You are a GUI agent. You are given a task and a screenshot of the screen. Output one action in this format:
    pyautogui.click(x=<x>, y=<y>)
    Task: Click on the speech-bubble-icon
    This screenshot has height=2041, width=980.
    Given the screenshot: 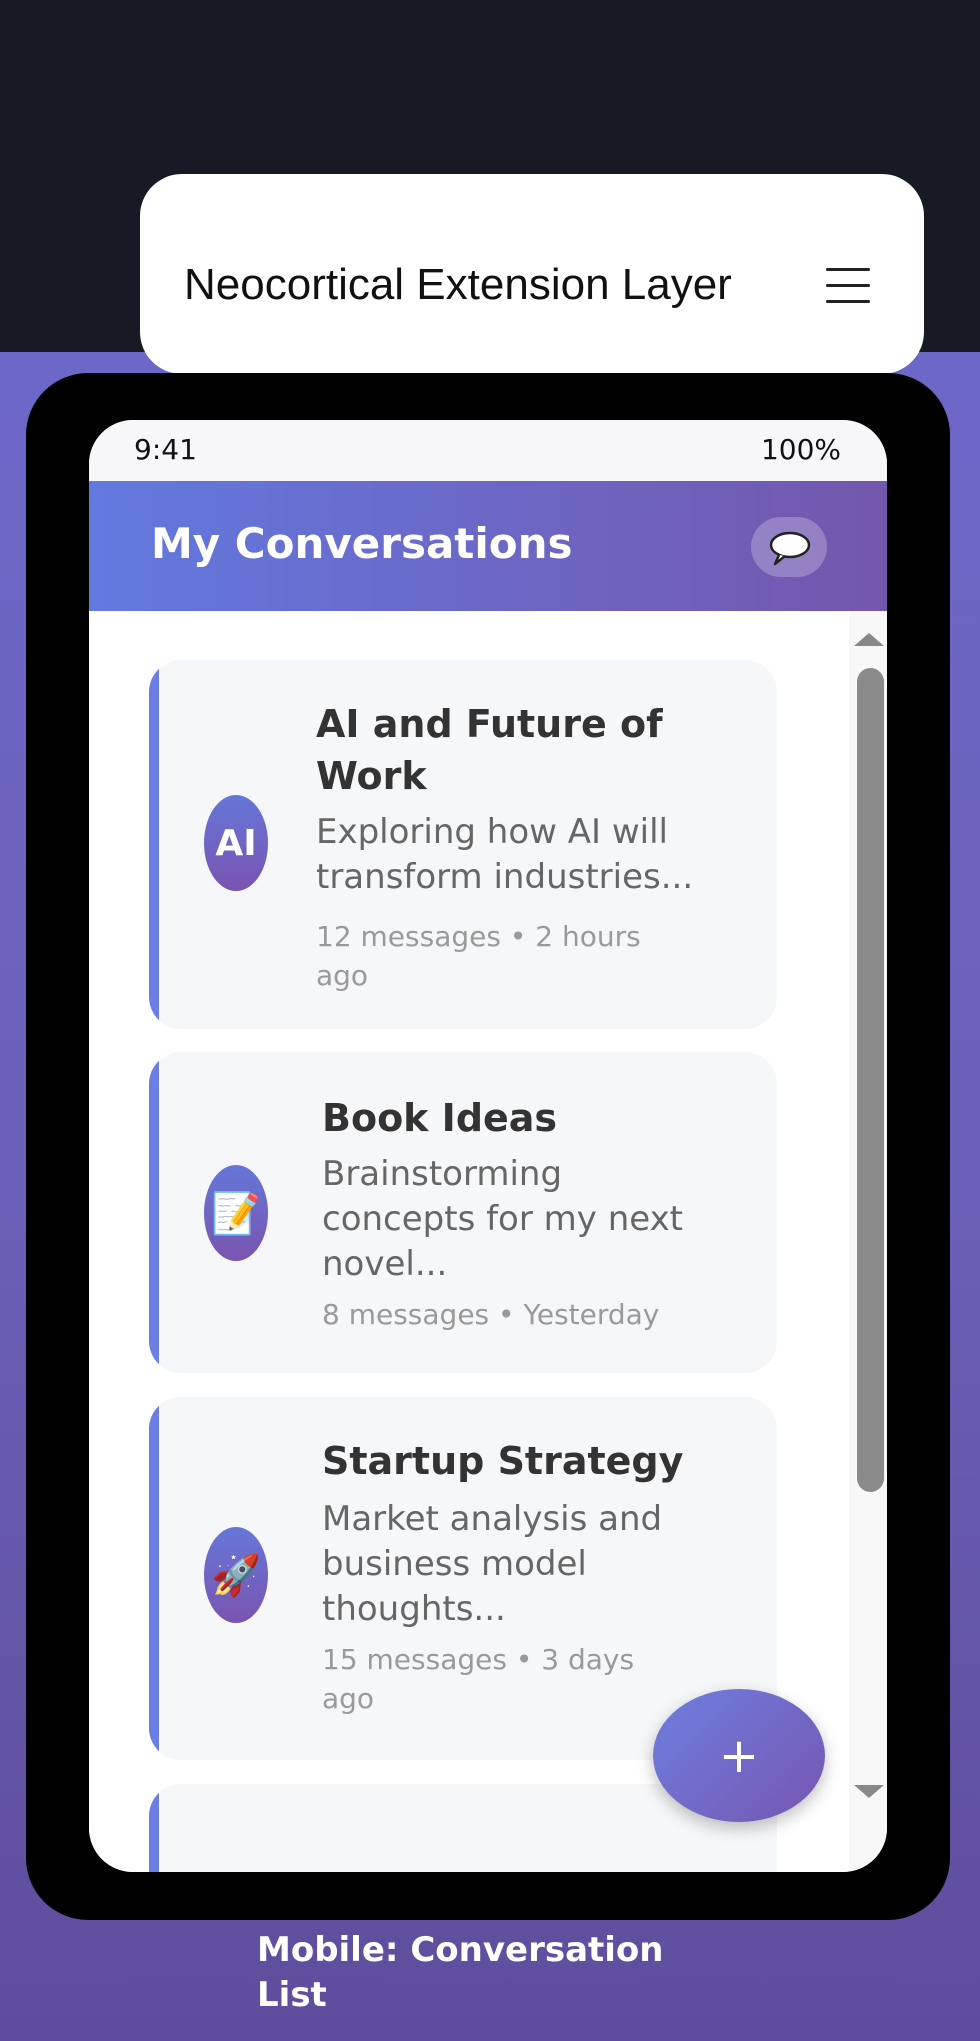 What is the action you would take?
    pyautogui.click(x=790, y=548)
    